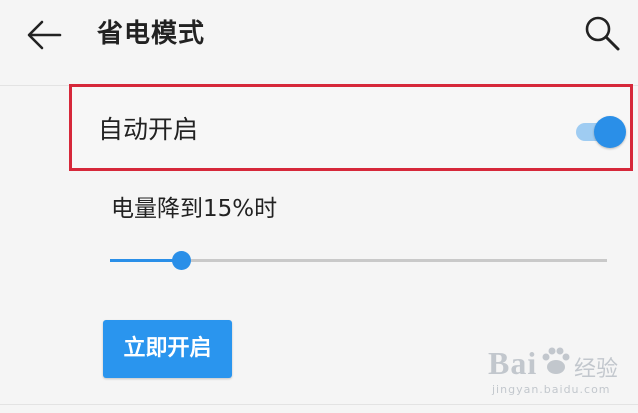  I want to click on watermark-brand: Bai, so click(513, 363).